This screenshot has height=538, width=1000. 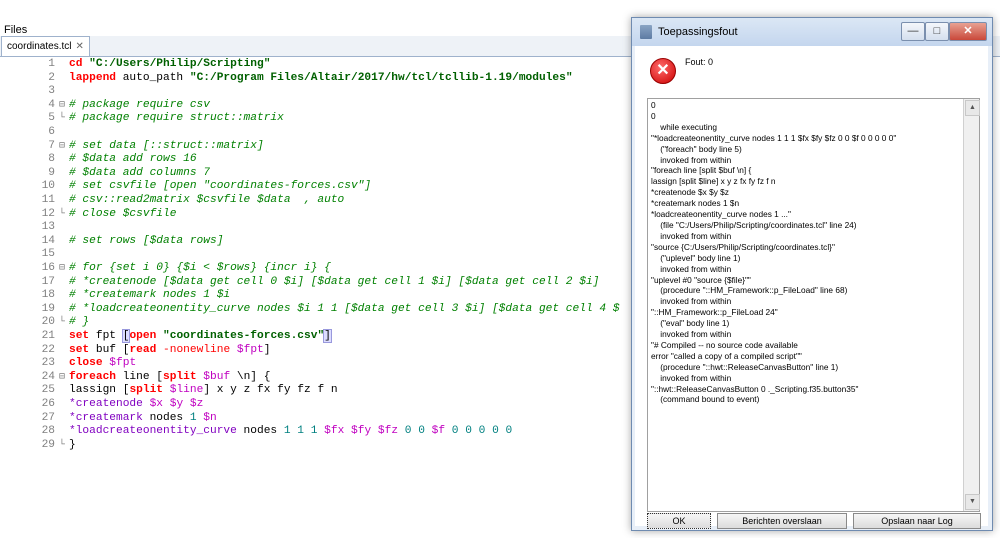 What do you see at coordinates (968, 31) in the screenshot?
I see `close-button: ✕` at bounding box center [968, 31].